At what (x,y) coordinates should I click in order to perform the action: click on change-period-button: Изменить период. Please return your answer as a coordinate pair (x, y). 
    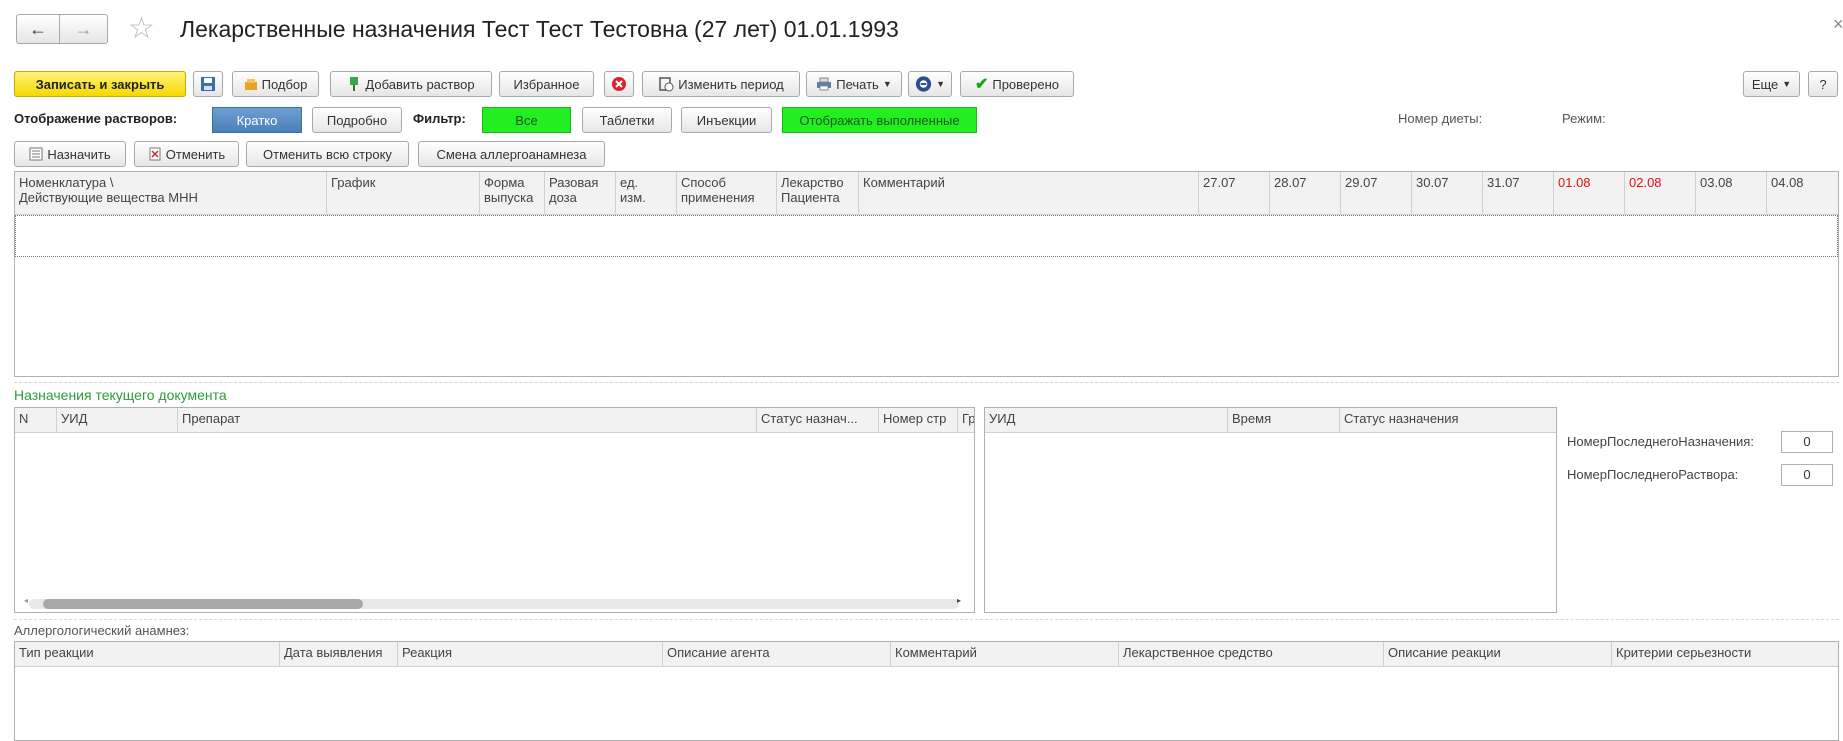
    Looking at the image, I should click on (721, 84).